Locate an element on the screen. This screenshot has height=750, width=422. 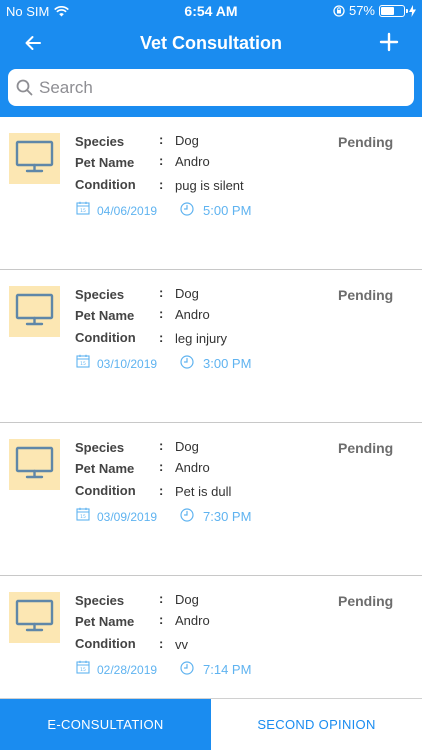
consultation-time: 7:30 PM is located at coordinates (227, 516).